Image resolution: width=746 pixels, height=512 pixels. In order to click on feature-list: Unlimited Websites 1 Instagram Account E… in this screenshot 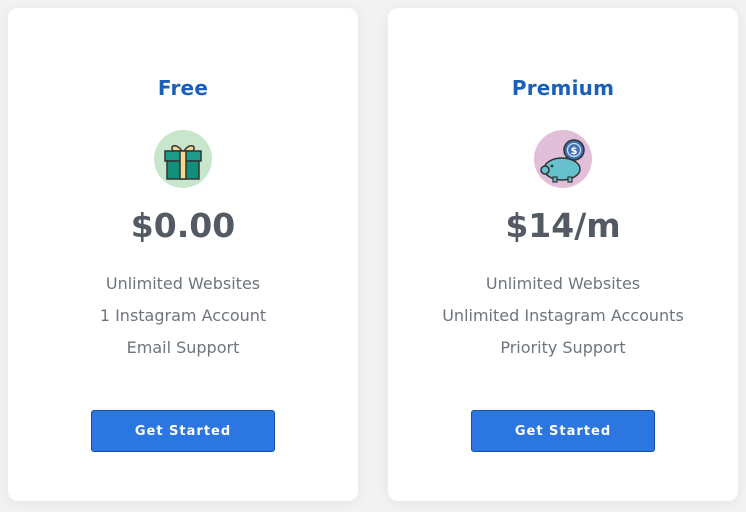, I will do `click(183, 321)`.